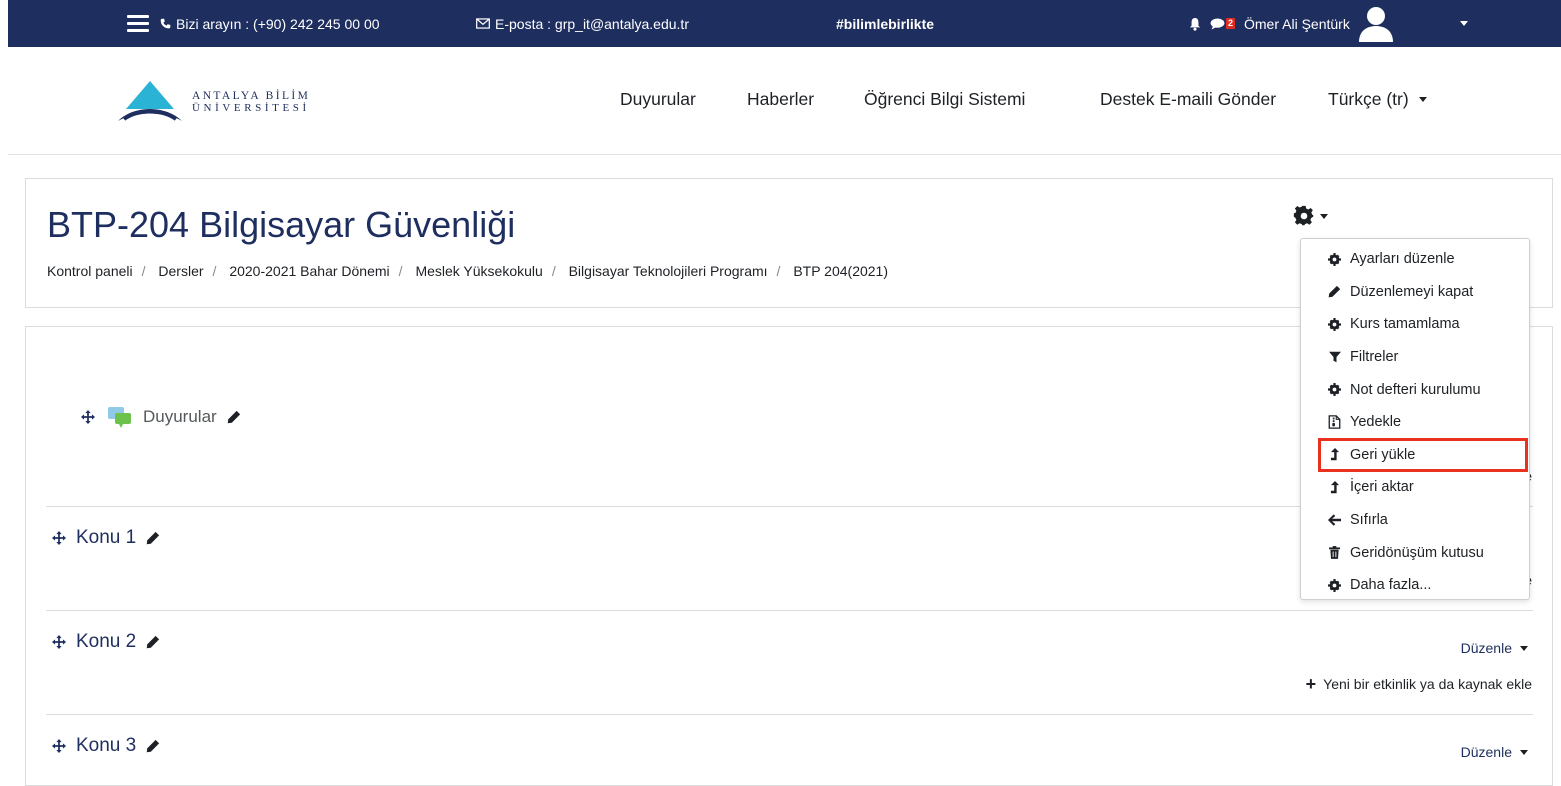 This screenshot has height=786, width=1561. I want to click on arrow-left-icon, so click(1334, 520).